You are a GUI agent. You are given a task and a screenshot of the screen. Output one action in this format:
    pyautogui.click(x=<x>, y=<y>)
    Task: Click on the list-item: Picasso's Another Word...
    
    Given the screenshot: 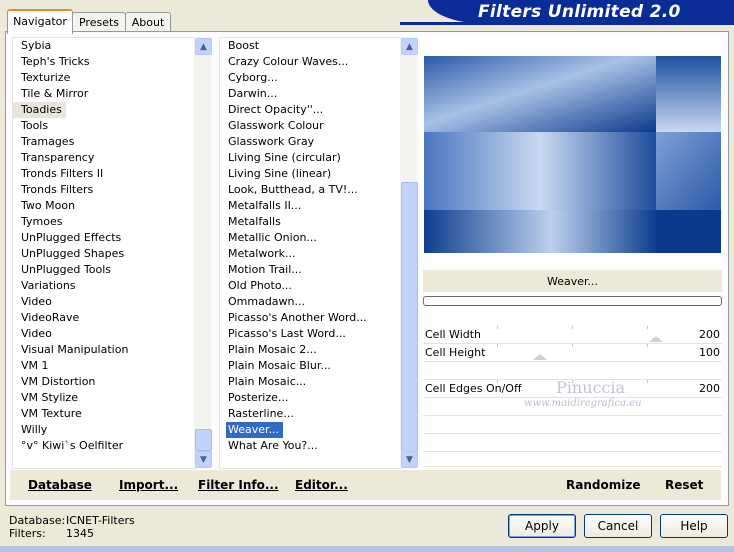 What is the action you would take?
    pyautogui.click(x=310, y=318)
    